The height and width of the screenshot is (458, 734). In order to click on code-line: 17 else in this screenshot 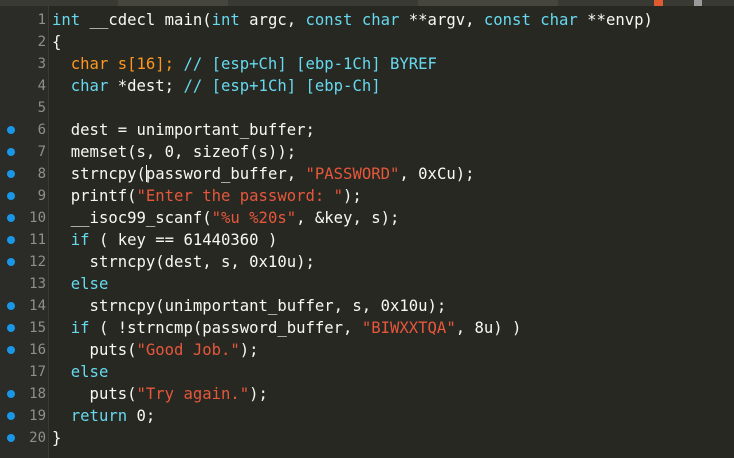, I will do `click(367, 372)`.